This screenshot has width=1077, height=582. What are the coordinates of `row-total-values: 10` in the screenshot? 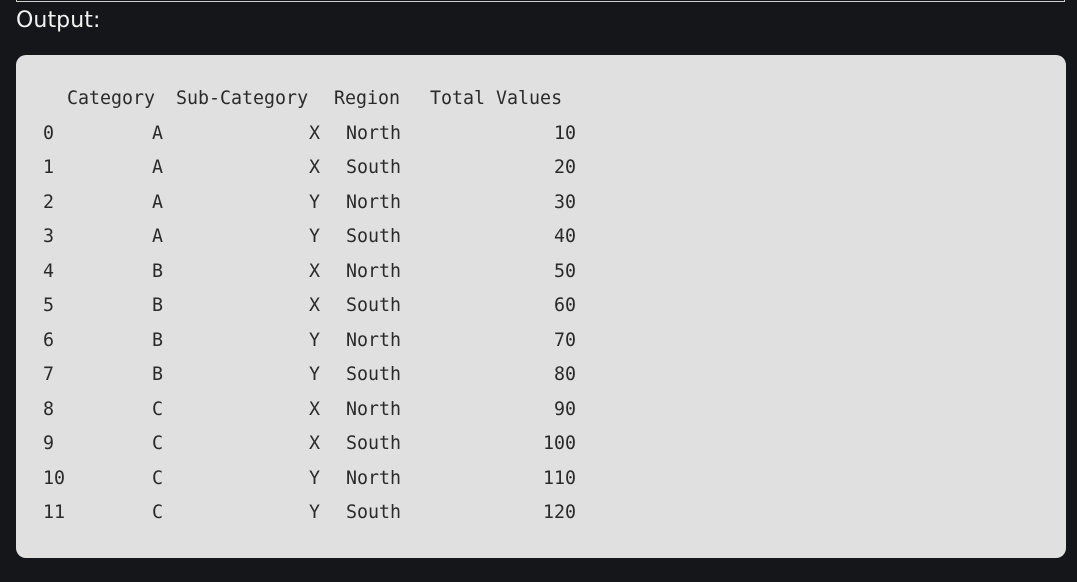 It's located at (564, 133).